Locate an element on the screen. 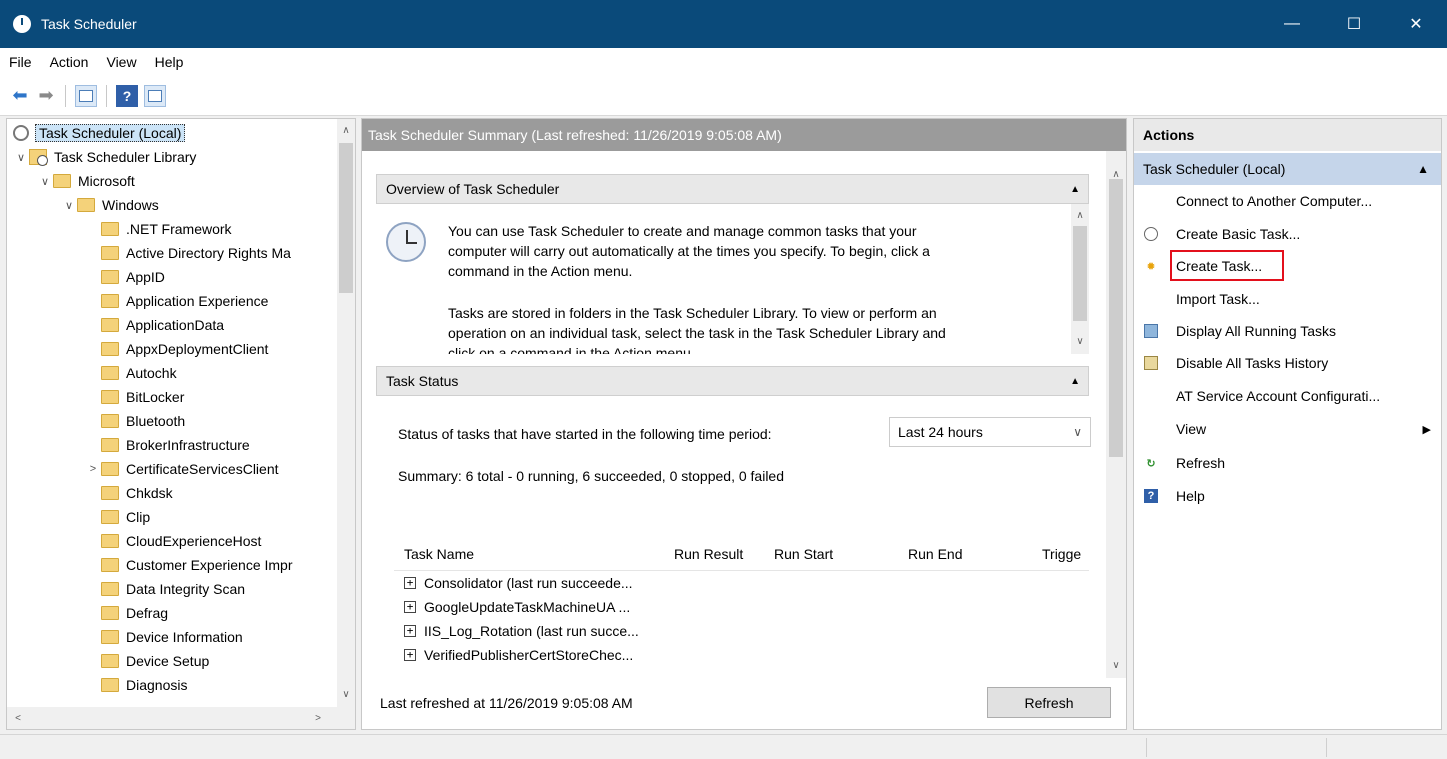  close-button: ✕ is located at coordinates (1416, 24).